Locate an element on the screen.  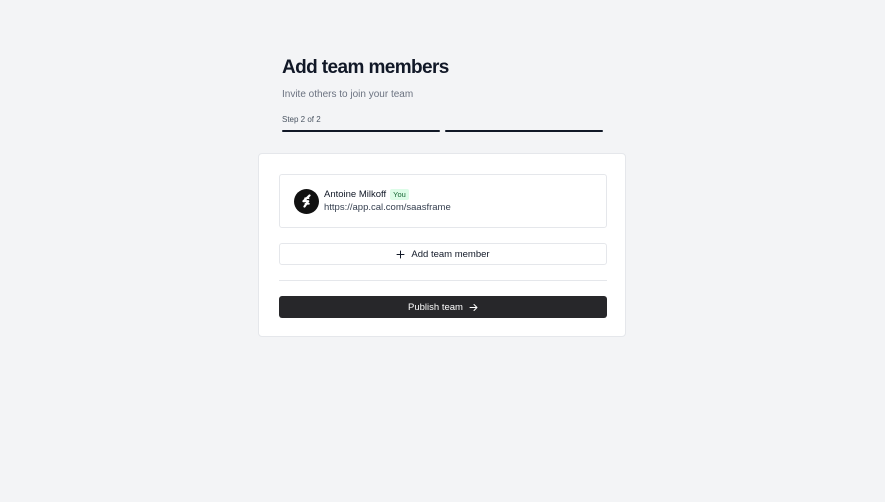
logo-icon is located at coordinates (307, 201).